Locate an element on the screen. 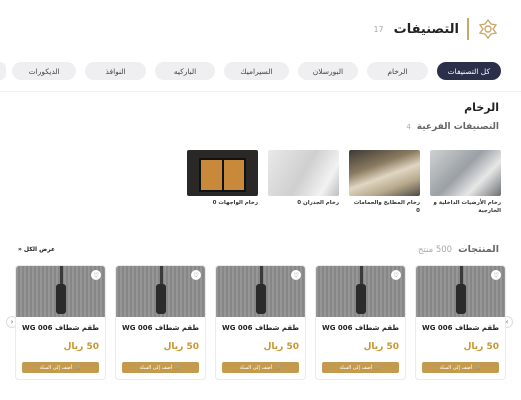 The height and width of the screenshot is (400, 521). subcategories-count: 4 is located at coordinates (408, 127).